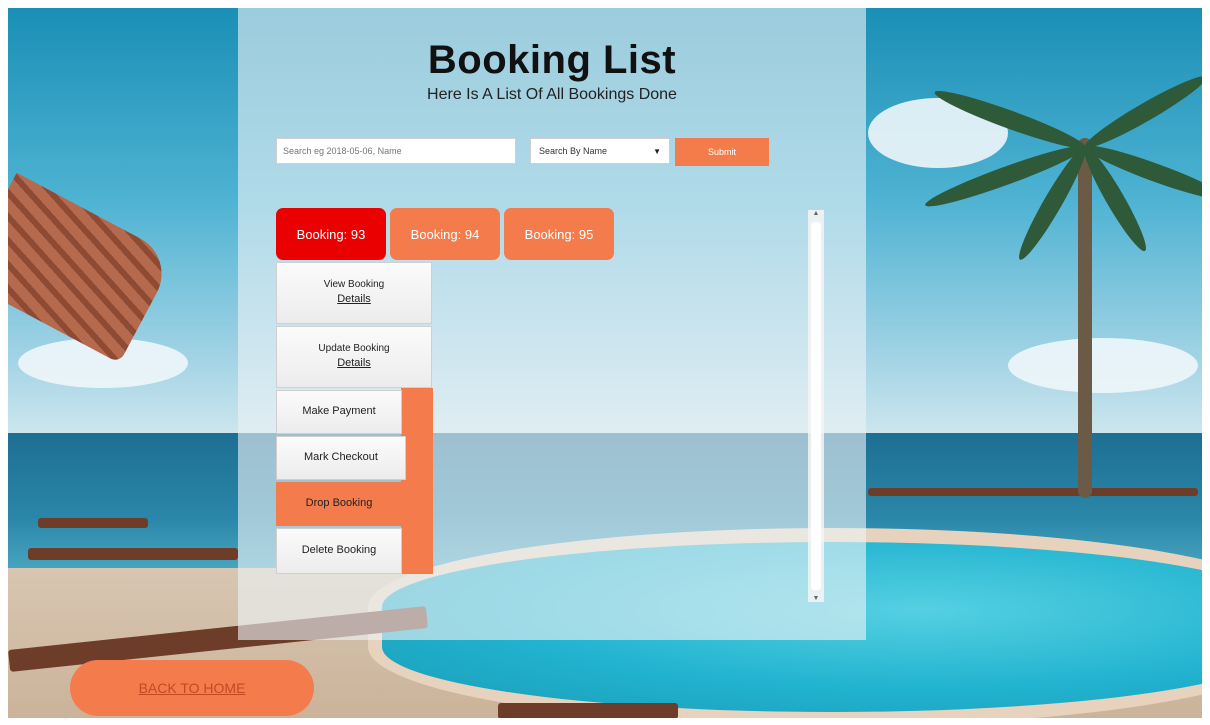  What do you see at coordinates (657, 151) in the screenshot?
I see `caret-down-icon: ▼` at bounding box center [657, 151].